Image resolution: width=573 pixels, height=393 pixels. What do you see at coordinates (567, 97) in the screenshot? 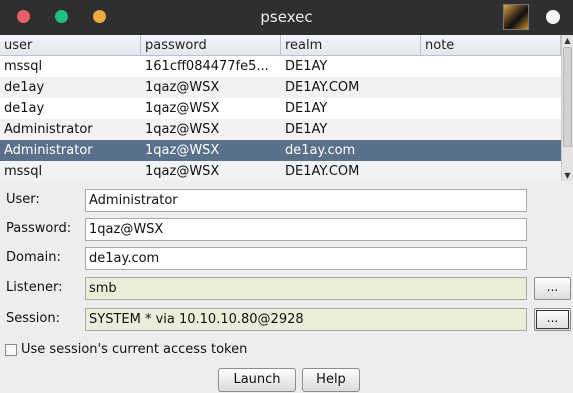
I see `scroll-thumb` at bounding box center [567, 97].